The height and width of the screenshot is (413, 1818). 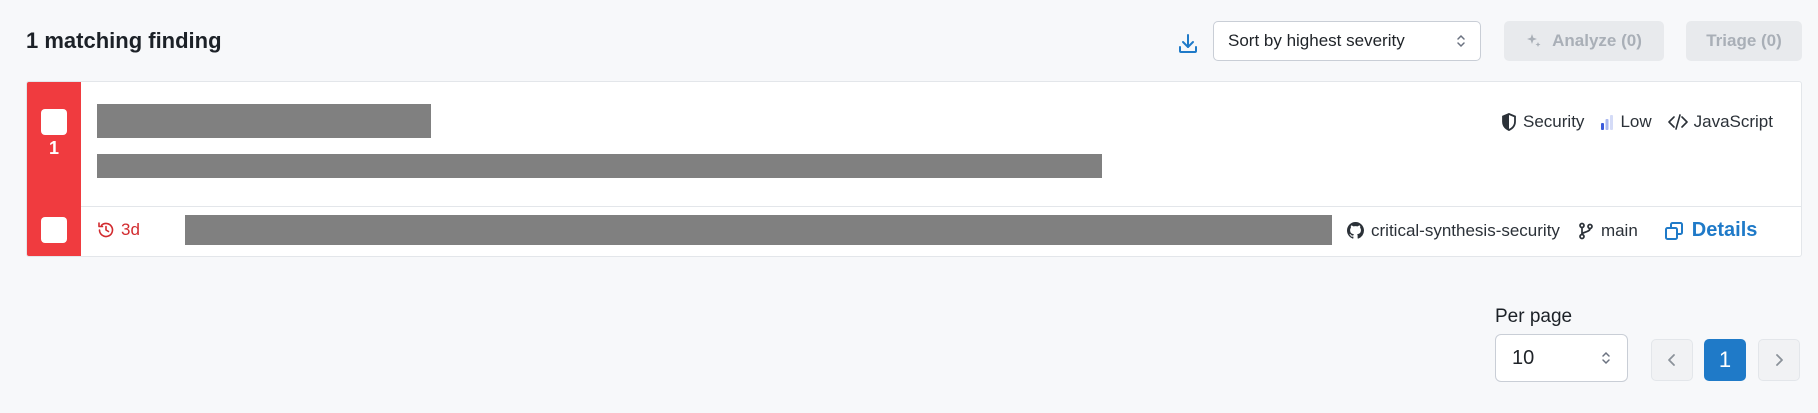 What do you see at coordinates (758, 230) in the screenshot?
I see `redacted-file-path` at bounding box center [758, 230].